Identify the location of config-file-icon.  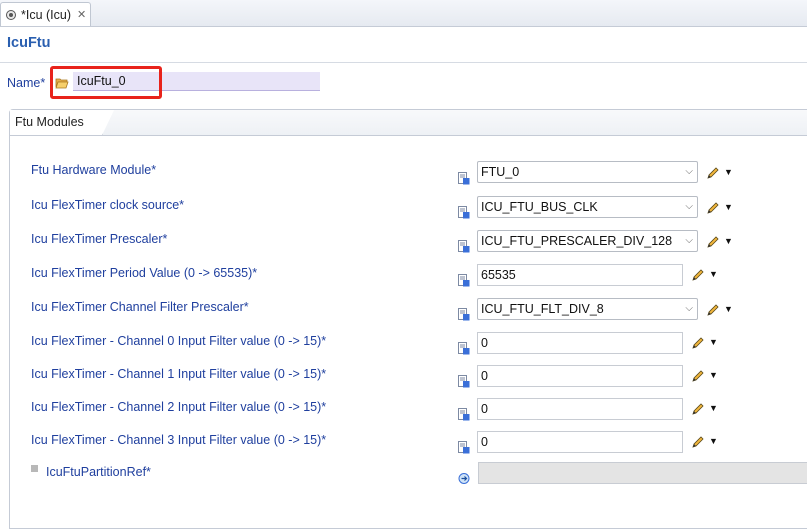
(11, 15).